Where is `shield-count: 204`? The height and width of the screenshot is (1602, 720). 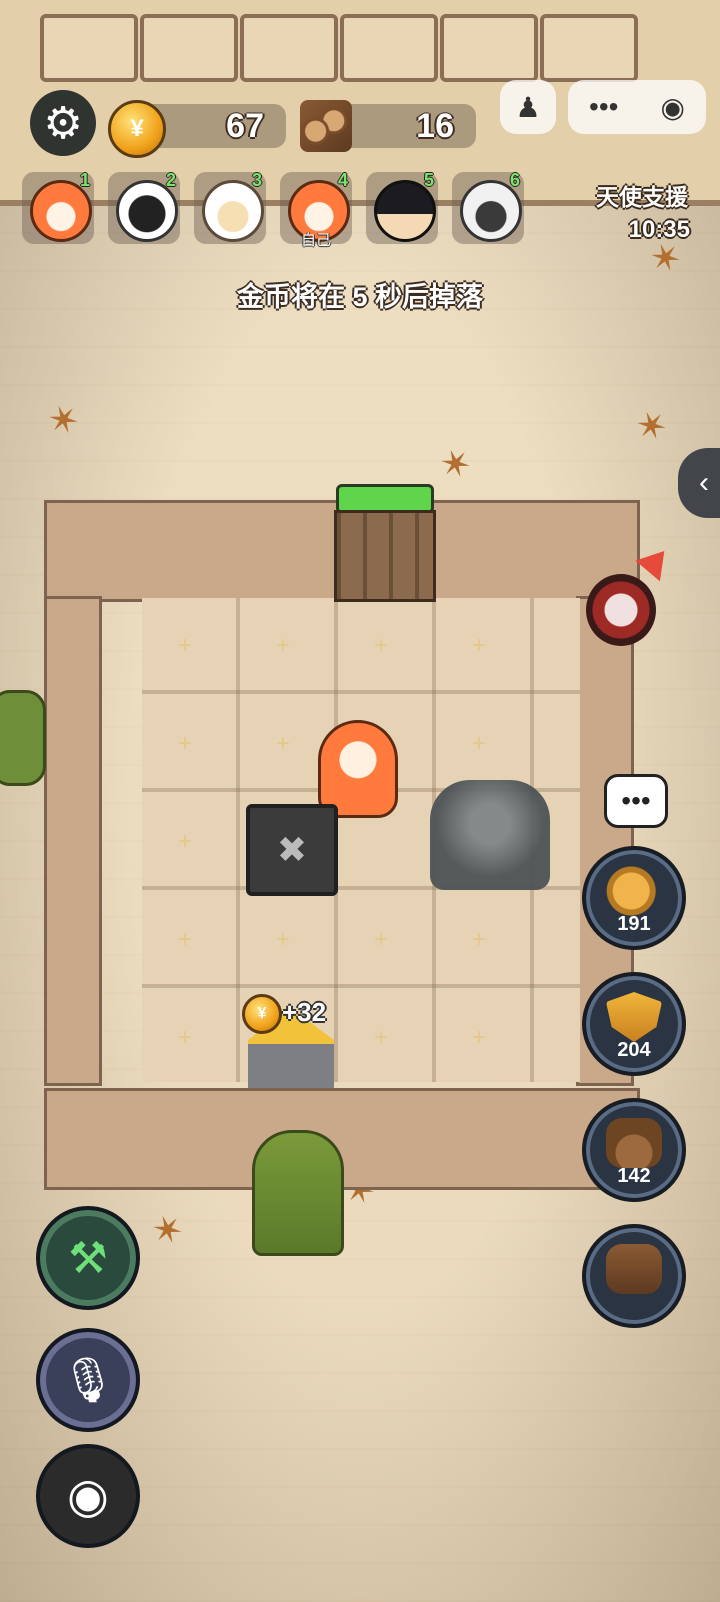 shield-count: 204 is located at coordinates (634, 1050).